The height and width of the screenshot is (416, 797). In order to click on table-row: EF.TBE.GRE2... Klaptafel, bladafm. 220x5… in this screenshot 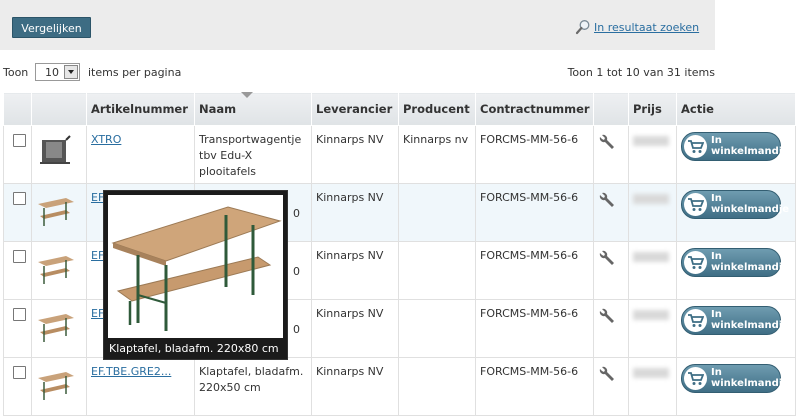, I will do `click(399, 386)`.